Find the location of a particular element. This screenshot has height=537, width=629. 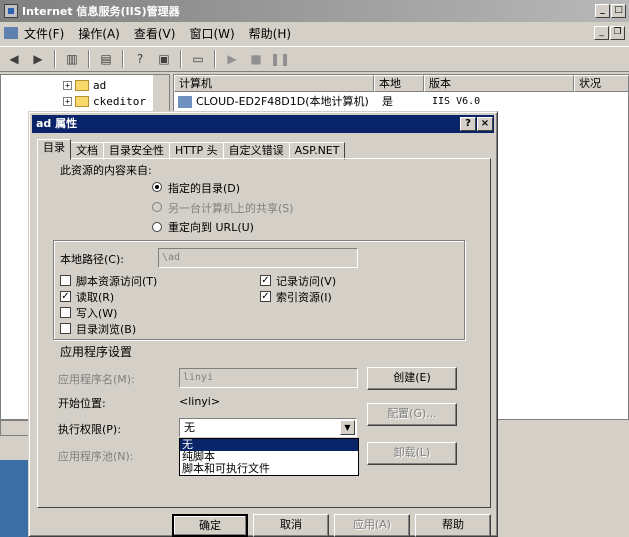

tree-item-ad: + ad is located at coordinates (84, 85).